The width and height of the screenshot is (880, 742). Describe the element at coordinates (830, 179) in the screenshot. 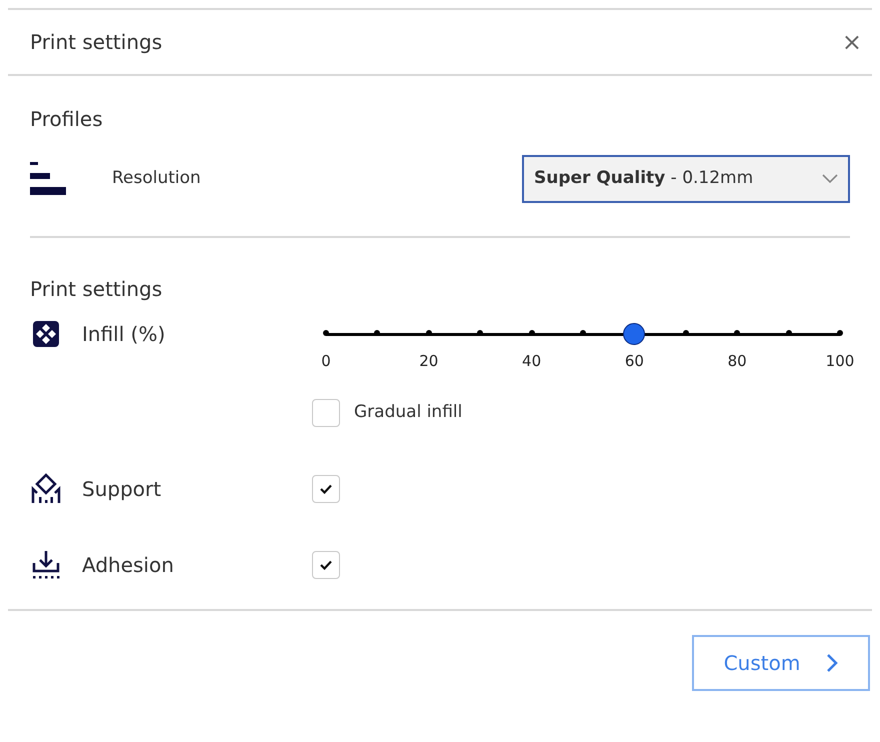

I see `chevron-down-icon` at that location.